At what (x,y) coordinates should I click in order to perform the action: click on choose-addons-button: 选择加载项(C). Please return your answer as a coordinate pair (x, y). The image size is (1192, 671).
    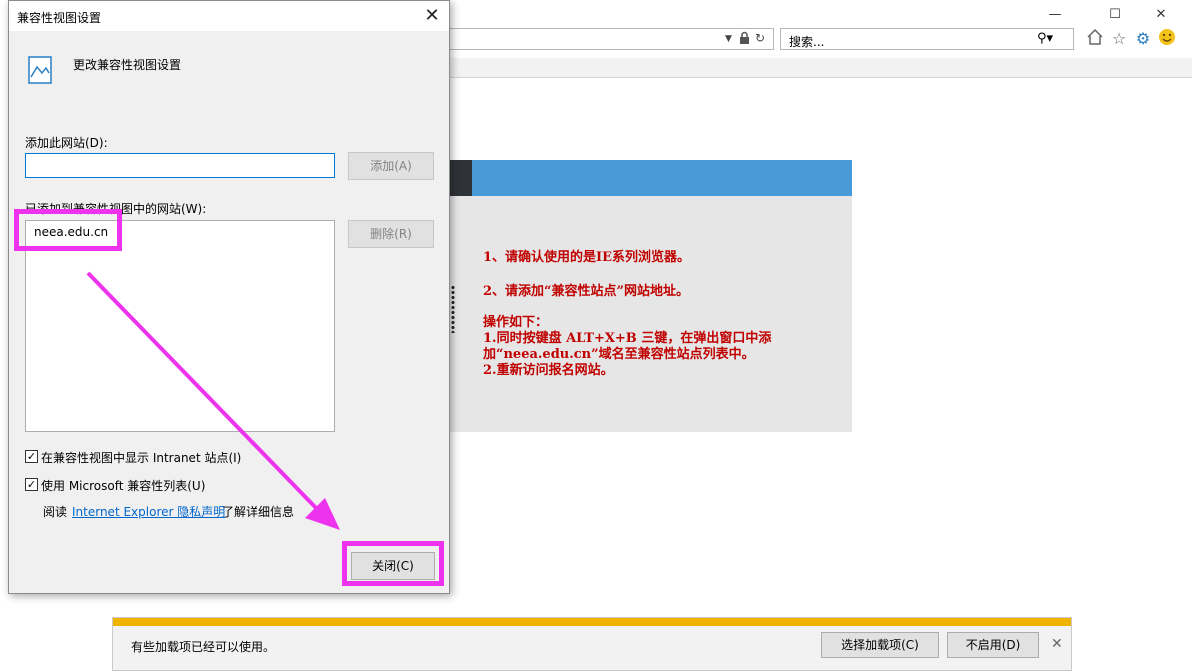
    Looking at the image, I should click on (880, 645).